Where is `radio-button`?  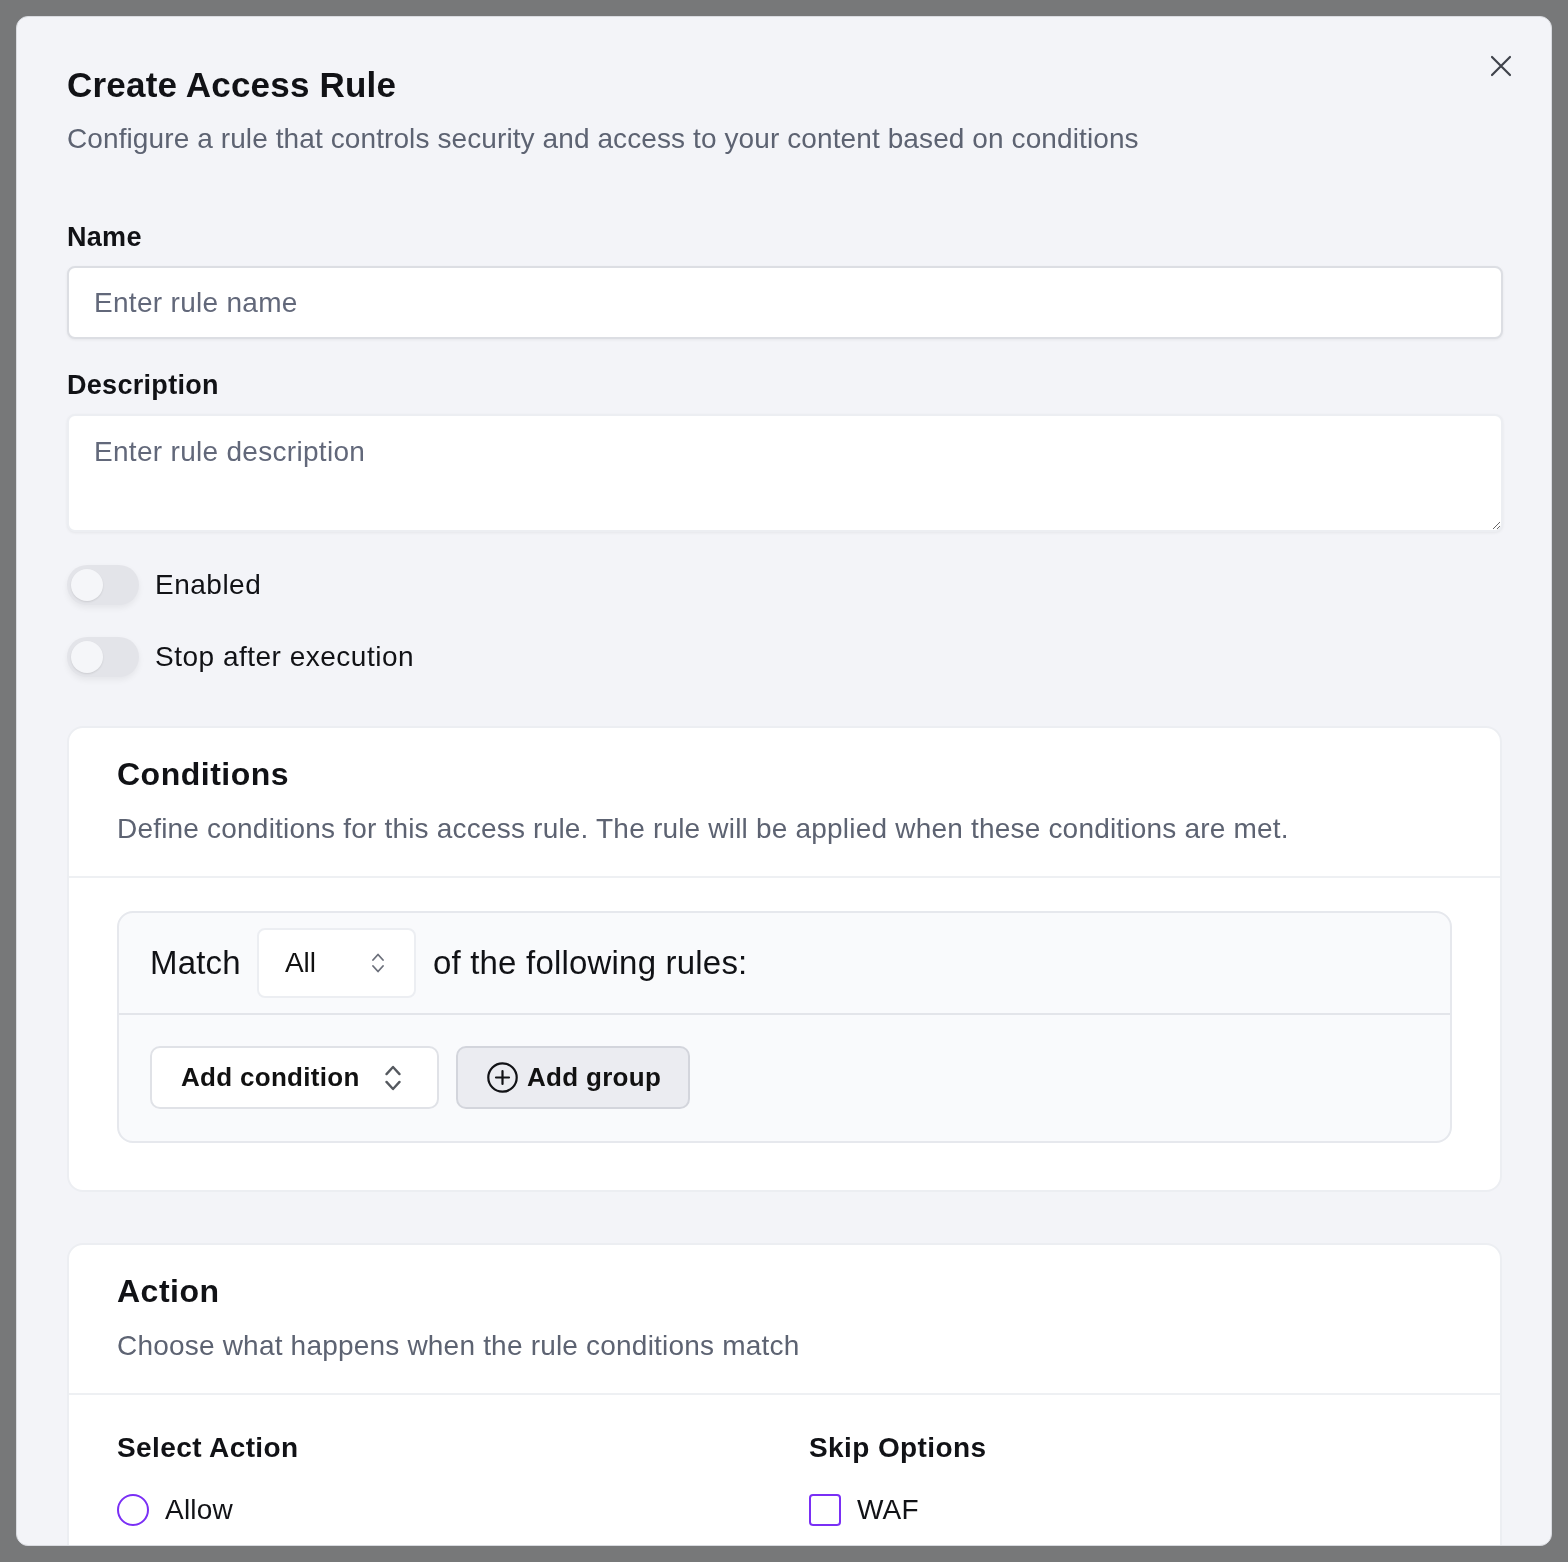
radio-button is located at coordinates (133, 1510).